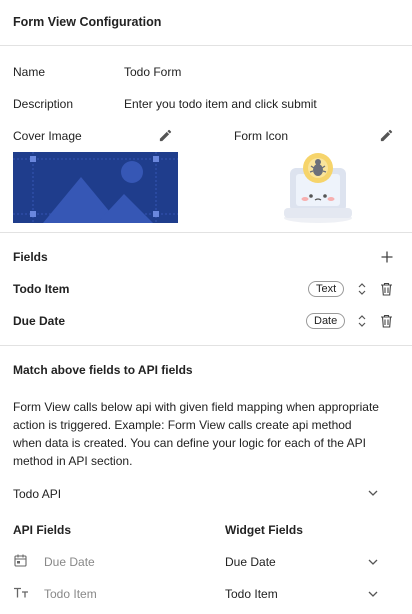 The width and height of the screenshot is (412, 614). Describe the element at coordinates (39, 321) in the screenshot. I see `field-label: Due Date` at that location.